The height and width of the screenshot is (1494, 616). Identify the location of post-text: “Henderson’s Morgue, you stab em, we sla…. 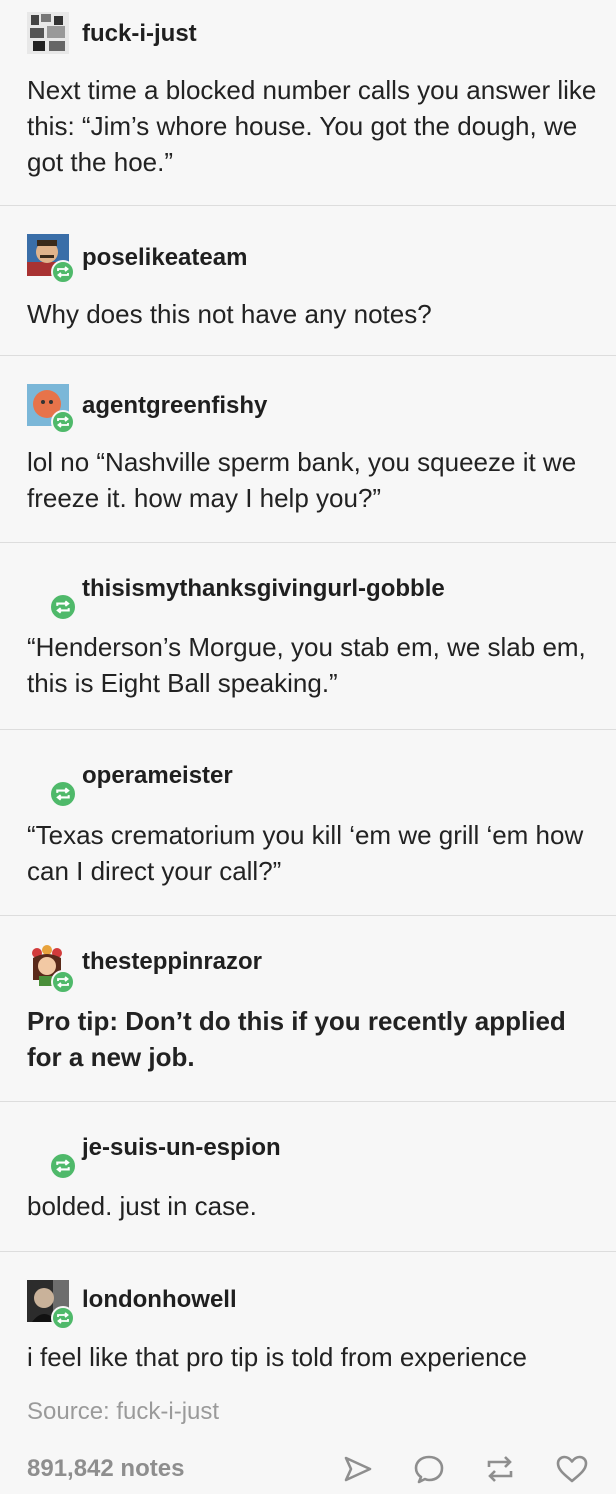
(306, 665).